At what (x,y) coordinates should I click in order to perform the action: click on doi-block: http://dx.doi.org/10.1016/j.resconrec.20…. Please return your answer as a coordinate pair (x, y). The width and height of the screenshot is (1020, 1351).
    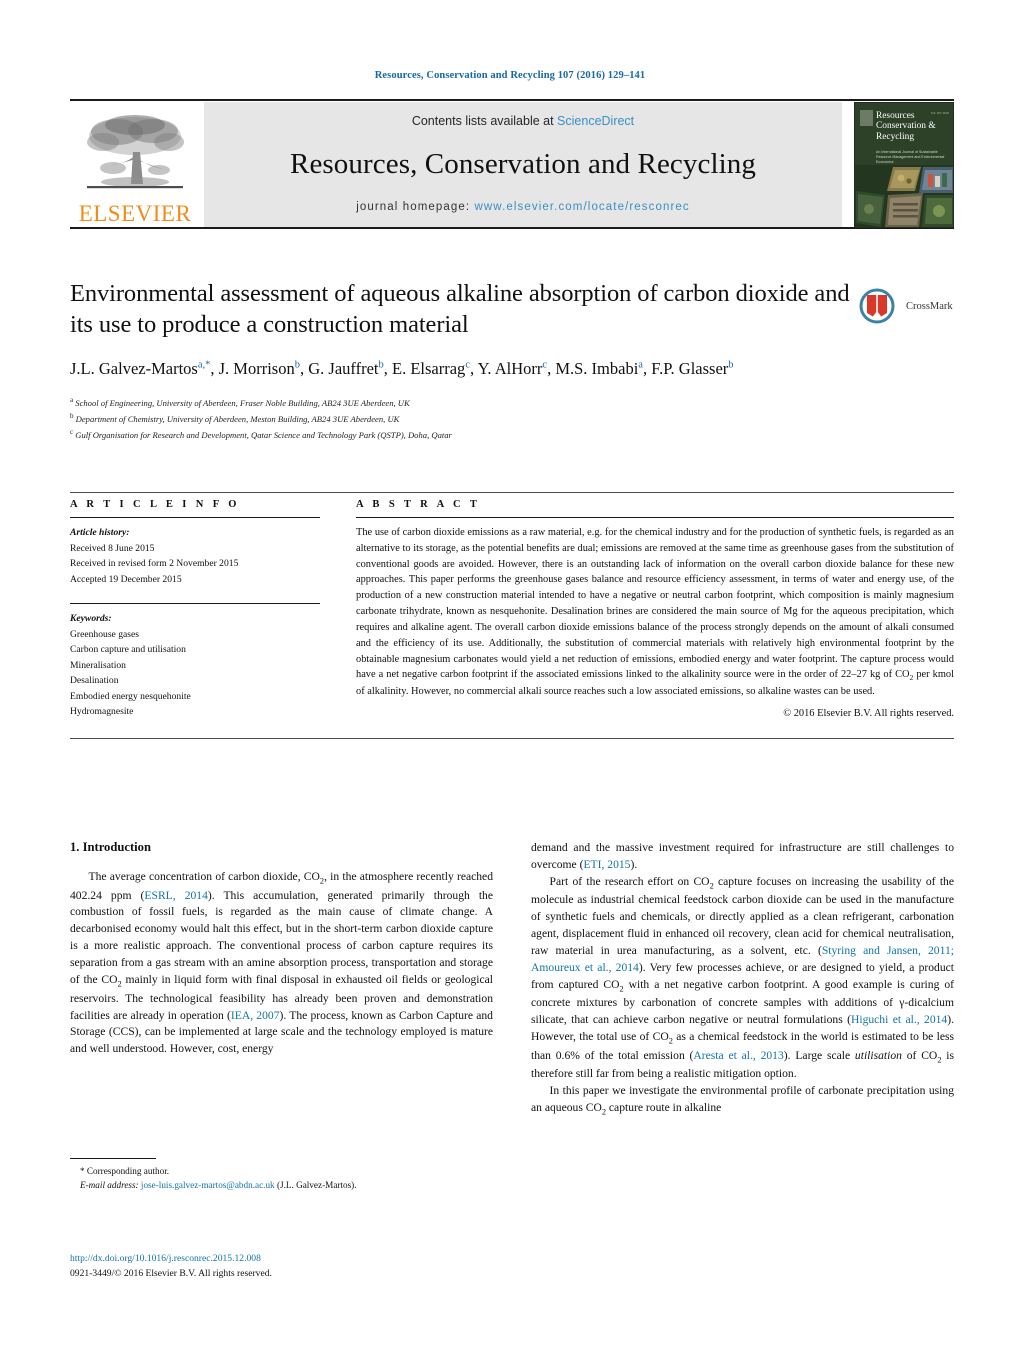
    Looking at the image, I should click on (285, 1267).